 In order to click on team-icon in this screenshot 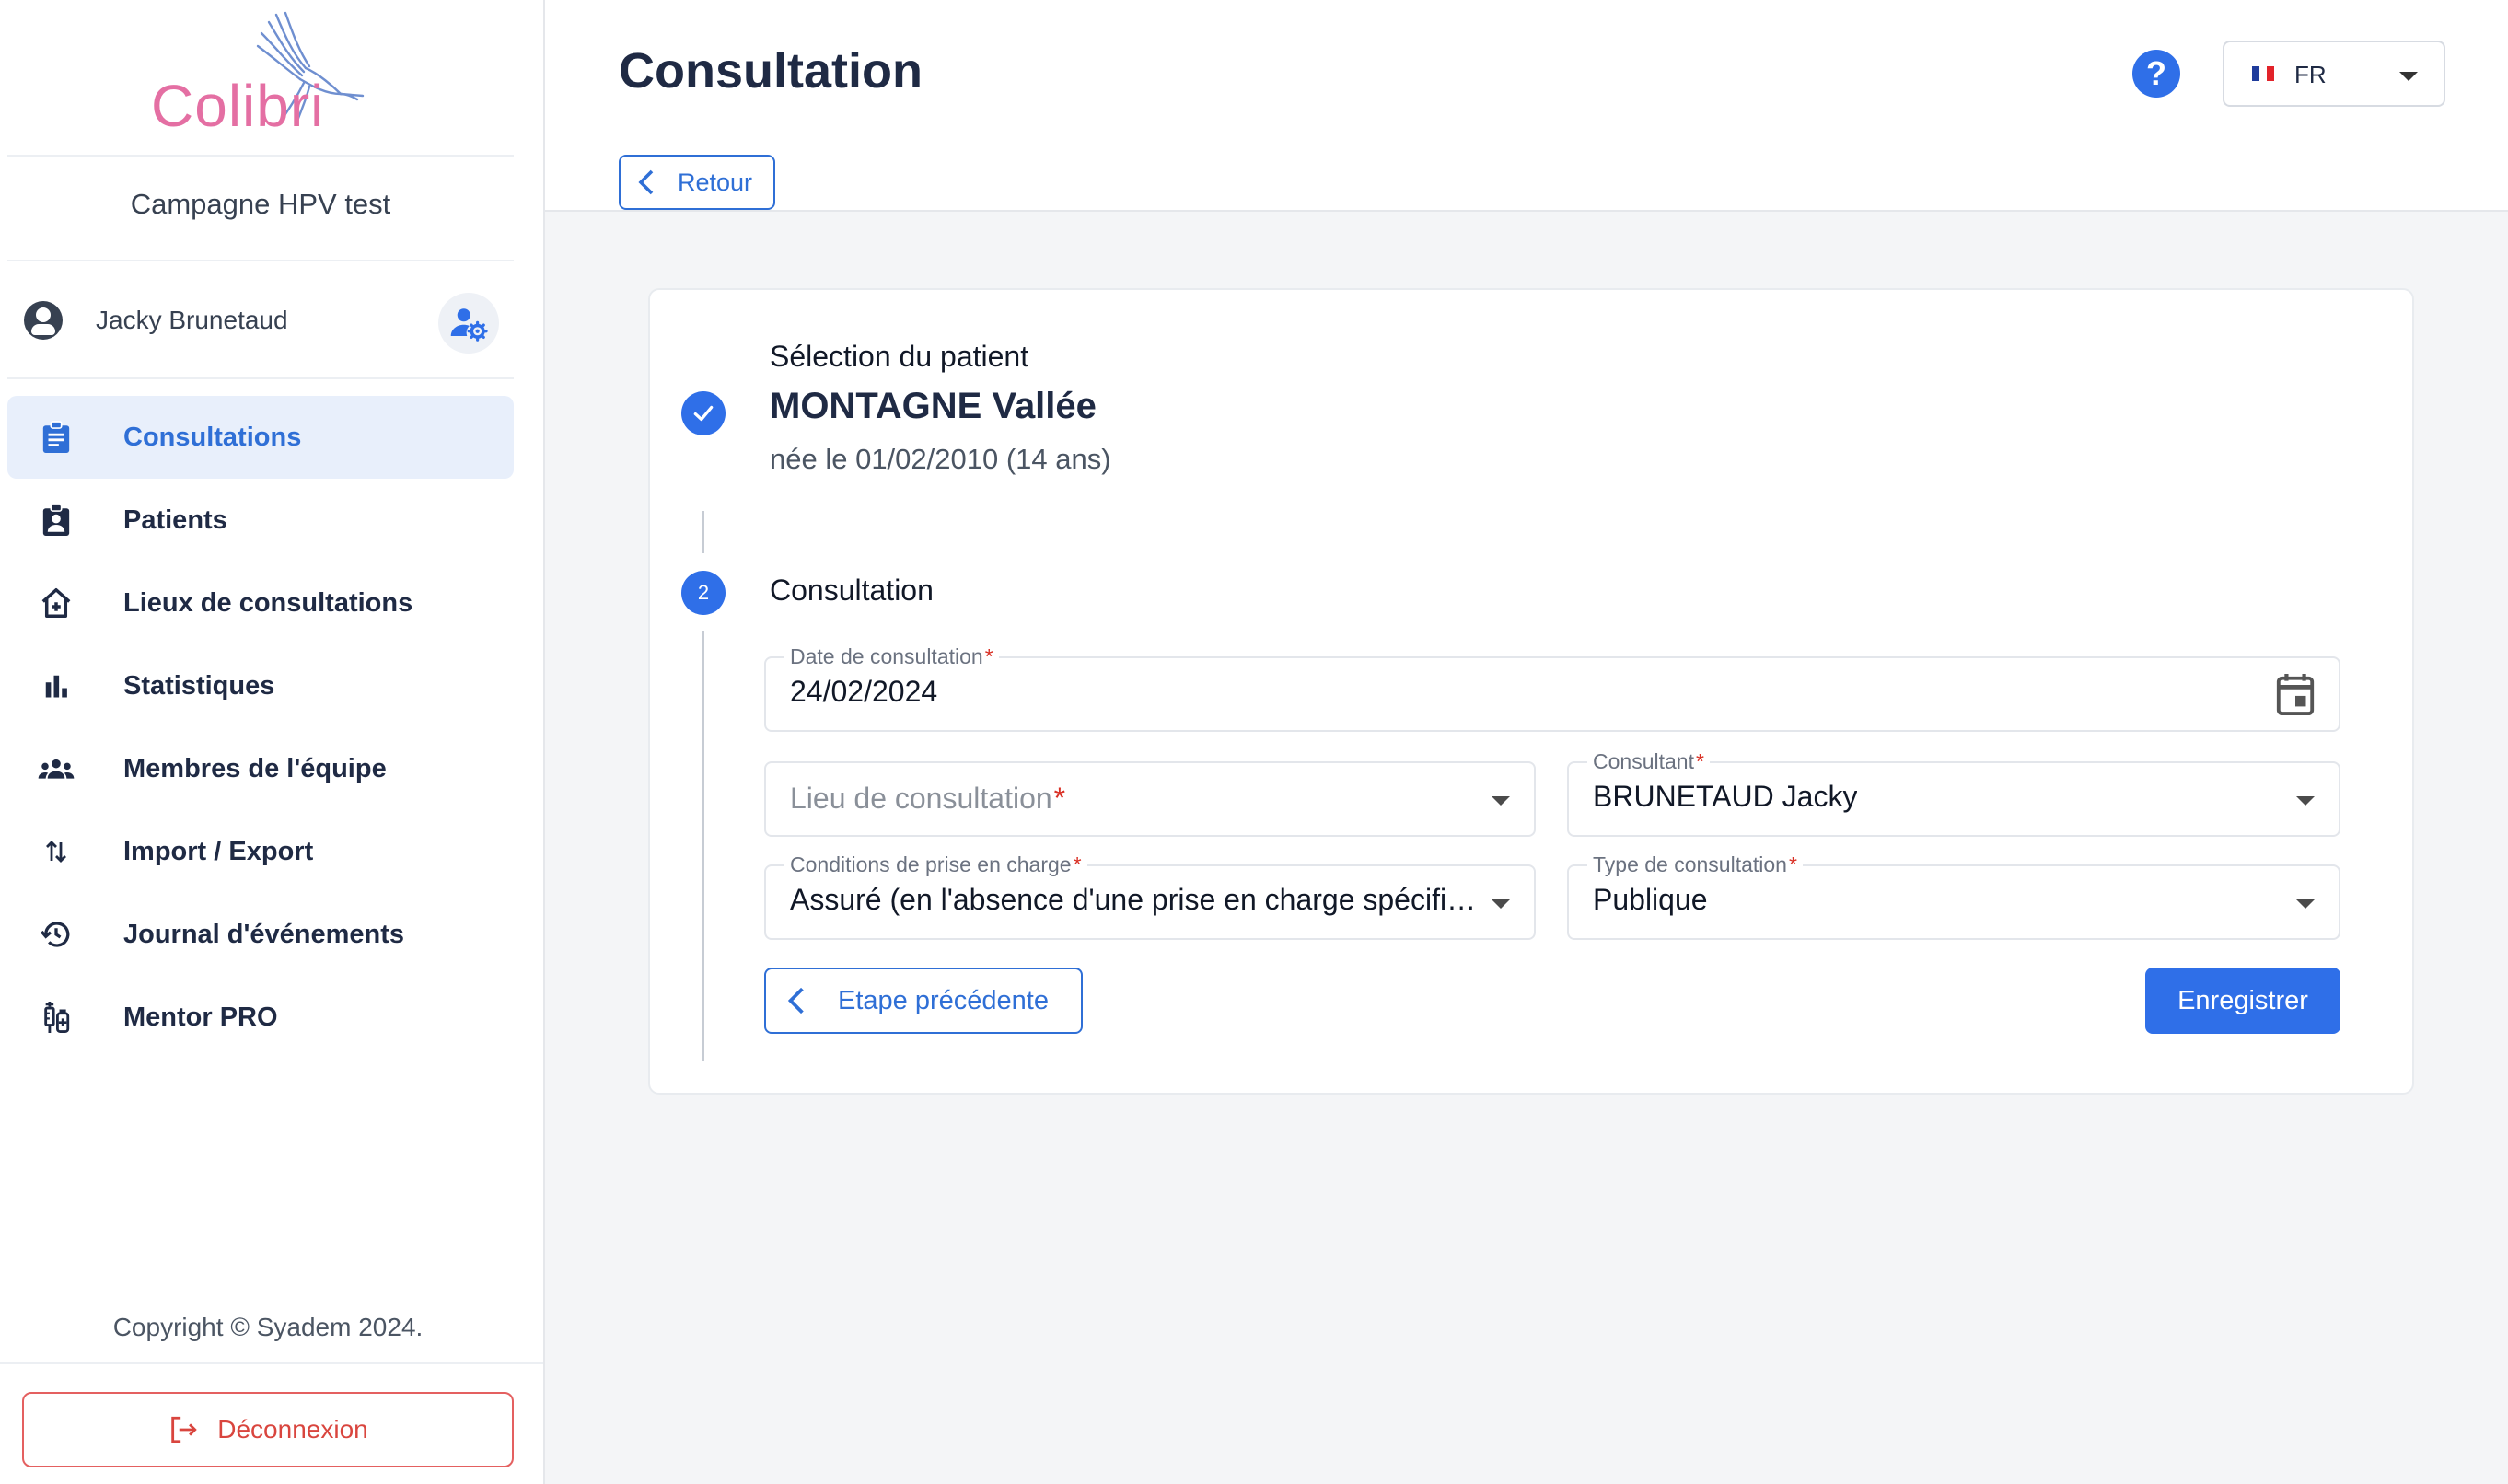, I will do `click(56, 769)`.